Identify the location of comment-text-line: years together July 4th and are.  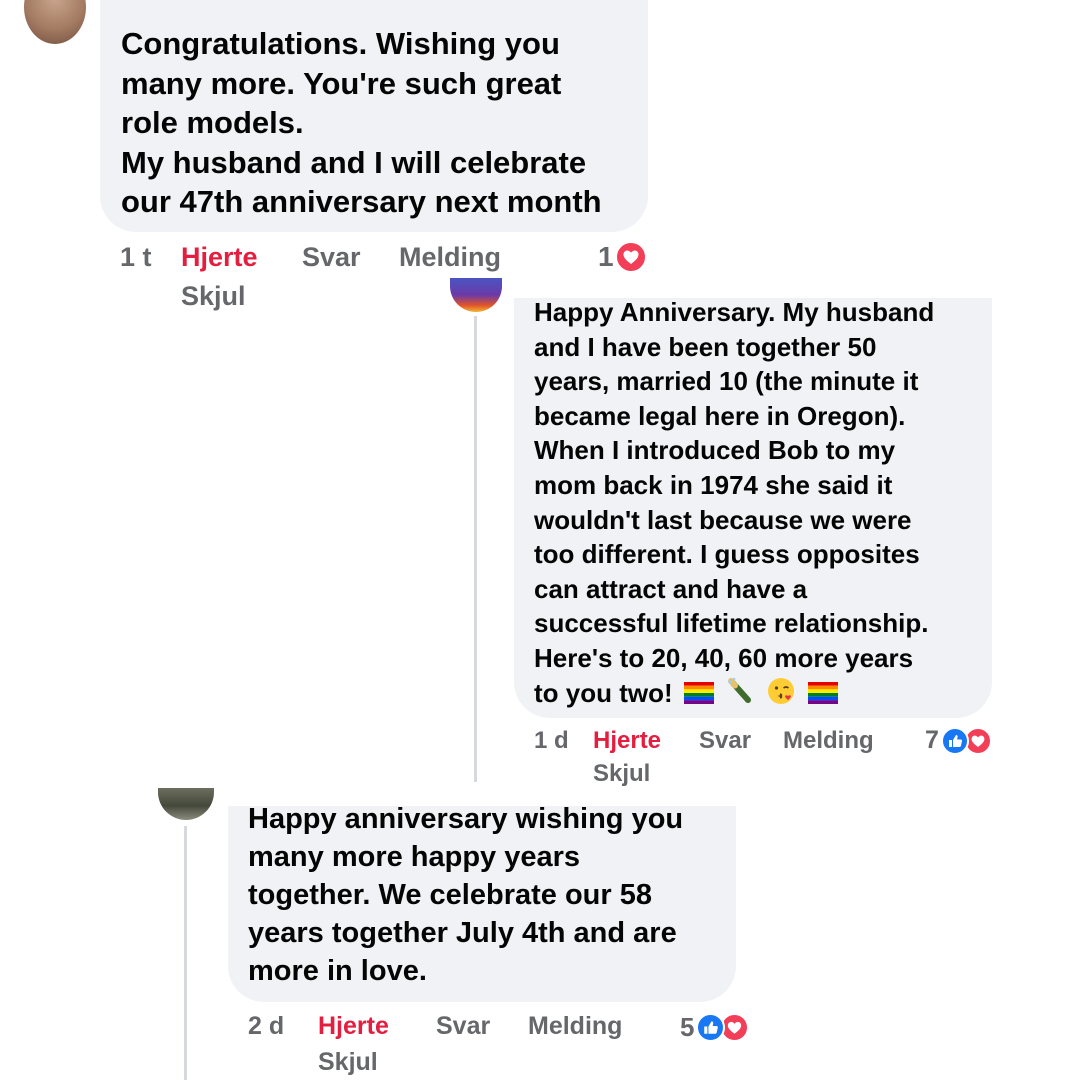
(462, 933).